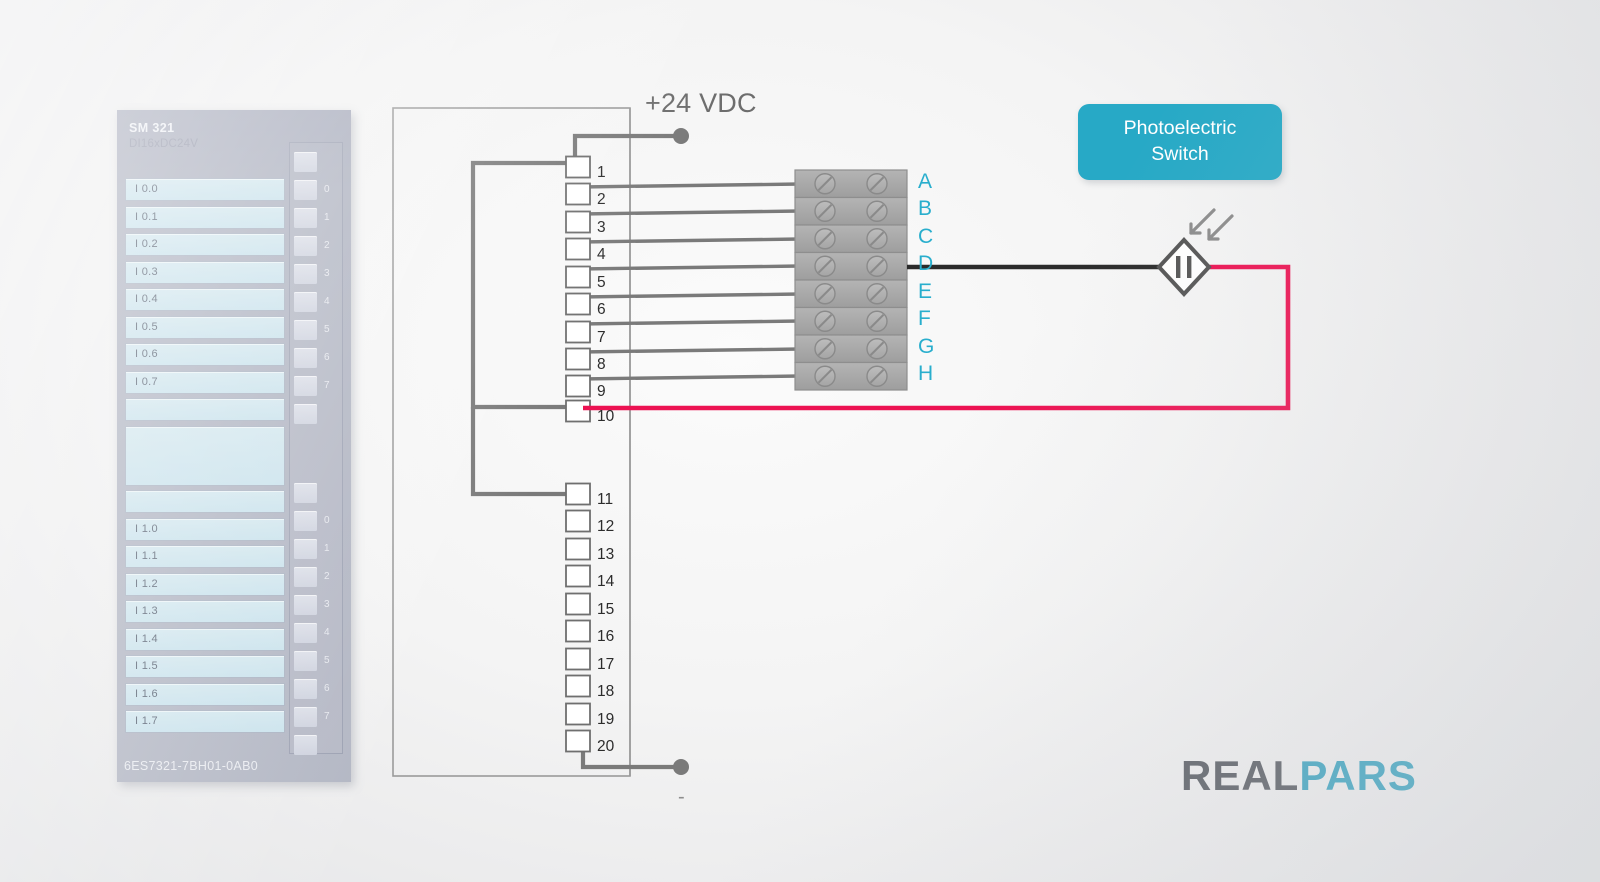  Describe the element at coordinates (601, 337) in the screenshot. I see `terminal-number-7: 7` at that location.